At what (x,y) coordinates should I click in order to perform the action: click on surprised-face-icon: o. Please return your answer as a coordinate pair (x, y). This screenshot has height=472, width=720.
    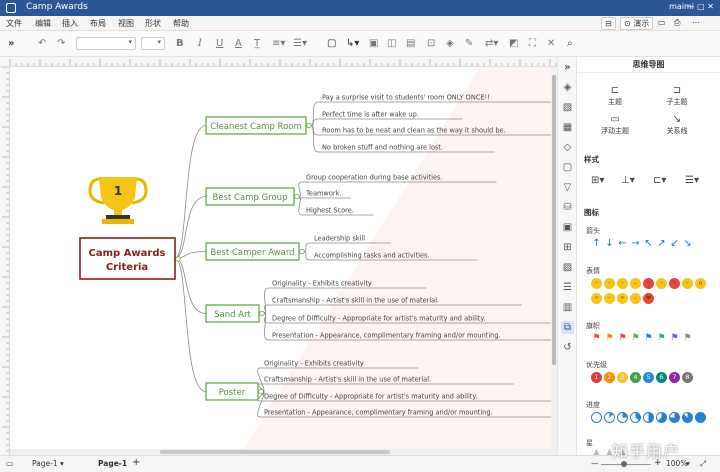
    Looking at the image, I should click on (700, 283).